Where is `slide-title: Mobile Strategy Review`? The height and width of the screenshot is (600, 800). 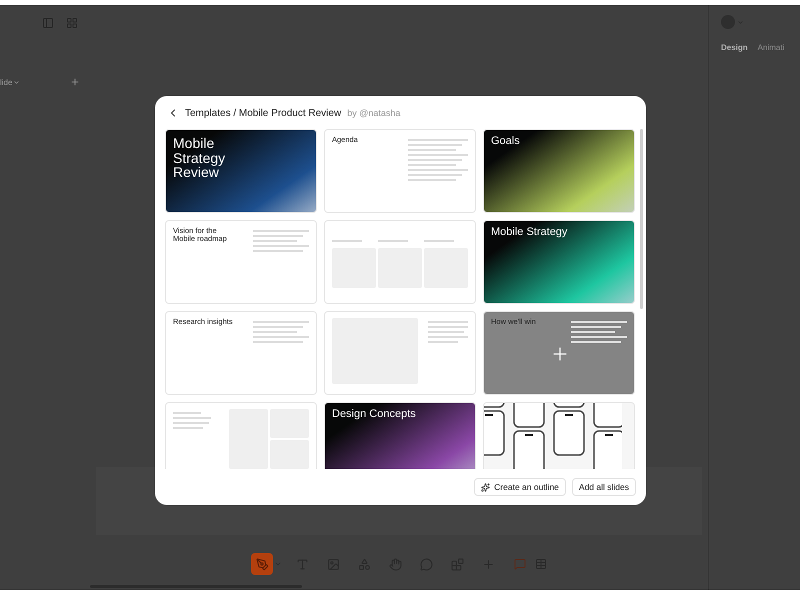
slide-title: Mobile Strategy Review is located at coordinates (199, 158).